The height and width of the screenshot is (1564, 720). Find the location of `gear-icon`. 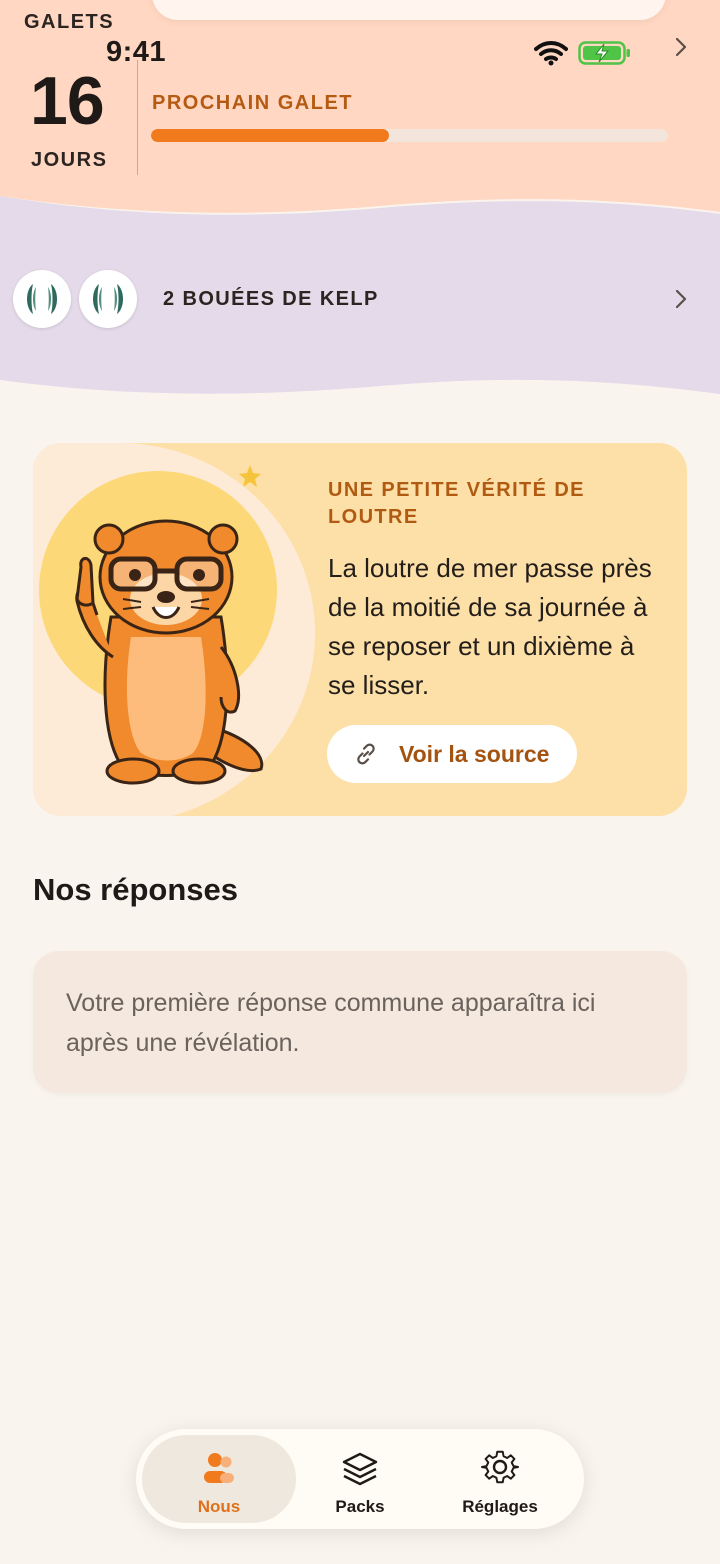

gear-icon is located at coordinates (500, 1467).